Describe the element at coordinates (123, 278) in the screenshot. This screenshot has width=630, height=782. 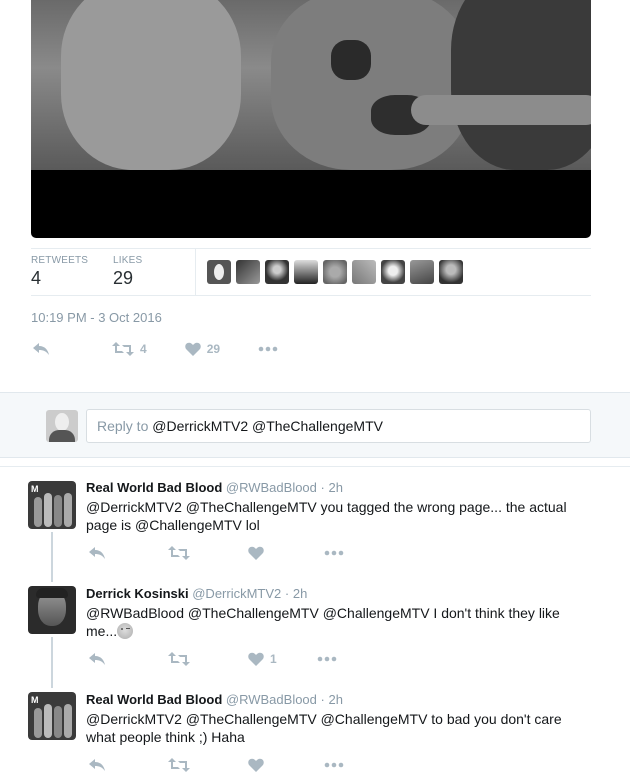
I see `likes-value: 29` at that location.